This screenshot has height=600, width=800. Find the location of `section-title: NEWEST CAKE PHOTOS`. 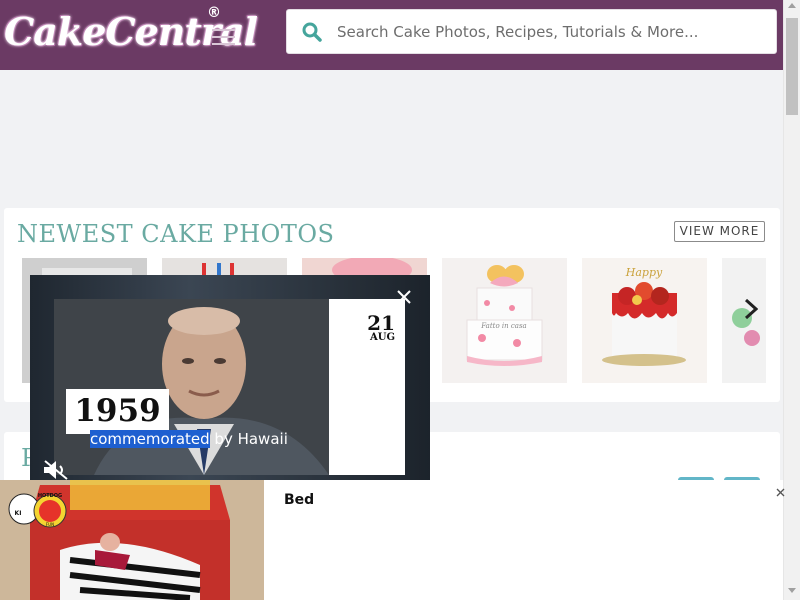

section-title: NEWEST CAKE PHOTOS is located at coordinates (176, 234).